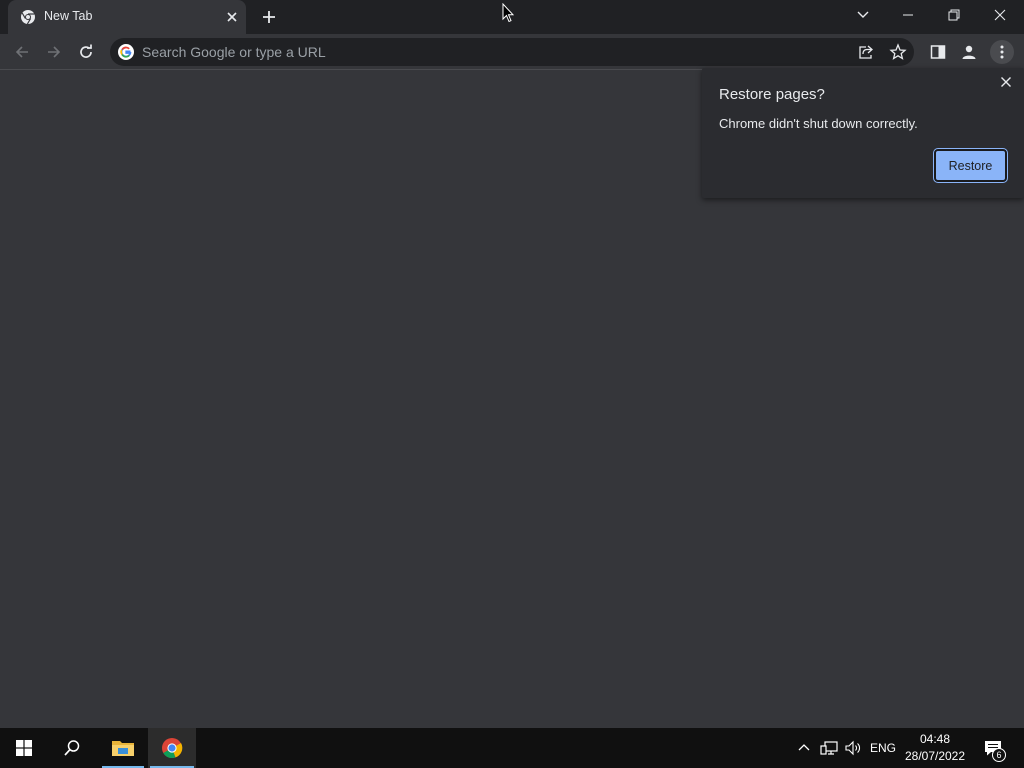 Image resolution: width=1024 pixels, height=768 pixels. I want to click on network-icon, so click(829, 748).